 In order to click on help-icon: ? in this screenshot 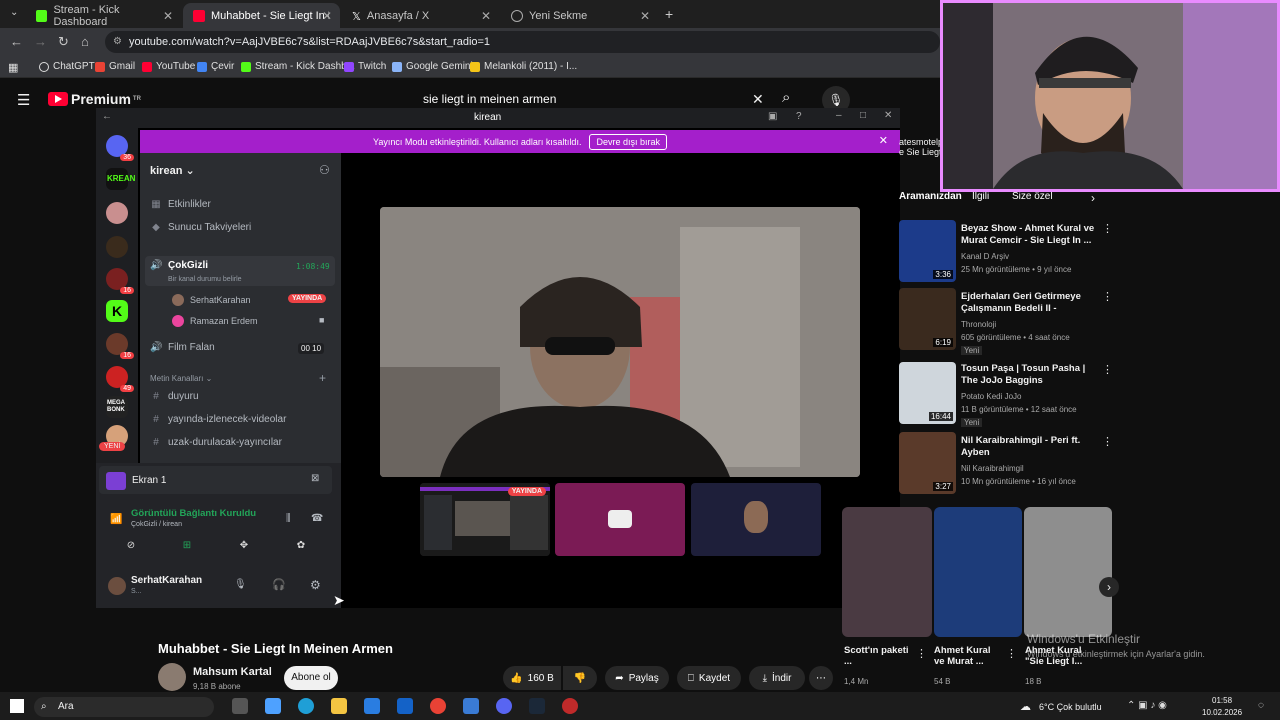, I will do `click(799, 116)`.